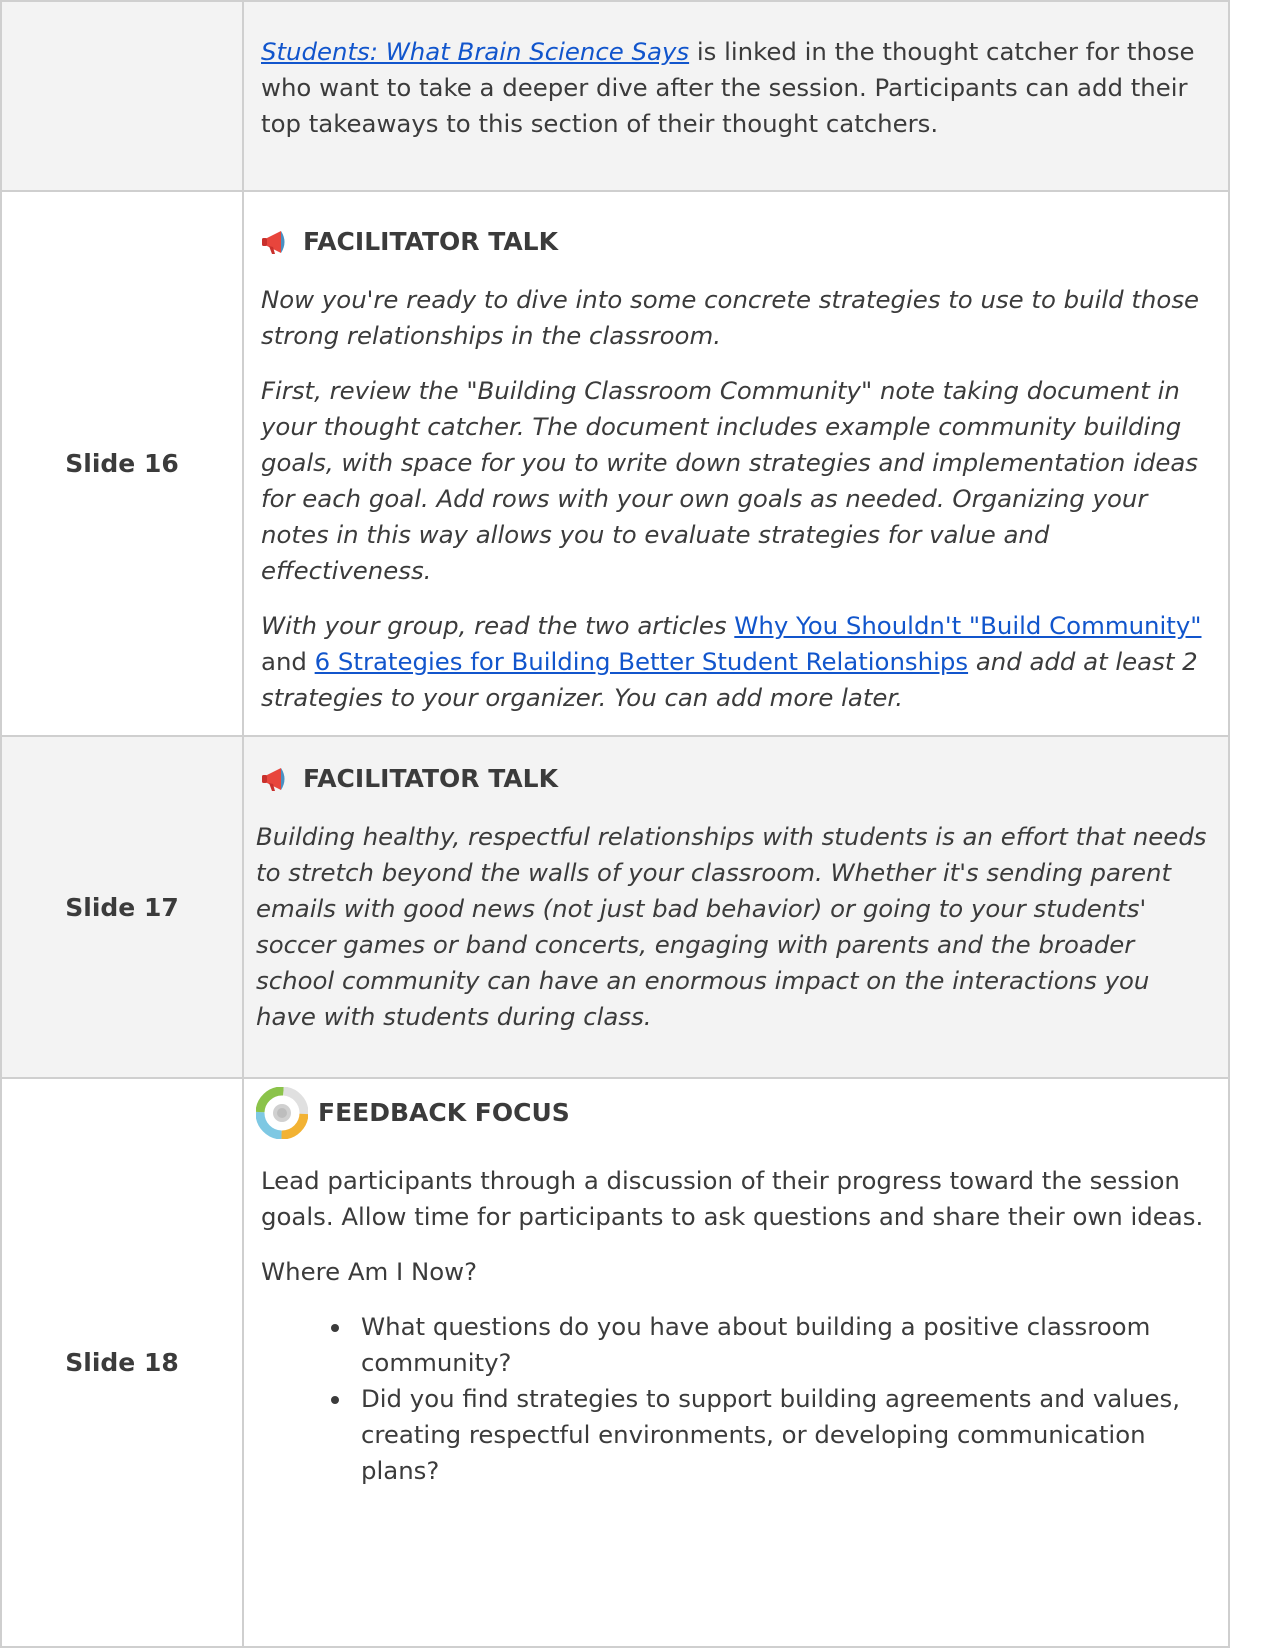 This screenshot has width=1268, height=1648. I want to click on slide-label-cell, so click(122, 96).